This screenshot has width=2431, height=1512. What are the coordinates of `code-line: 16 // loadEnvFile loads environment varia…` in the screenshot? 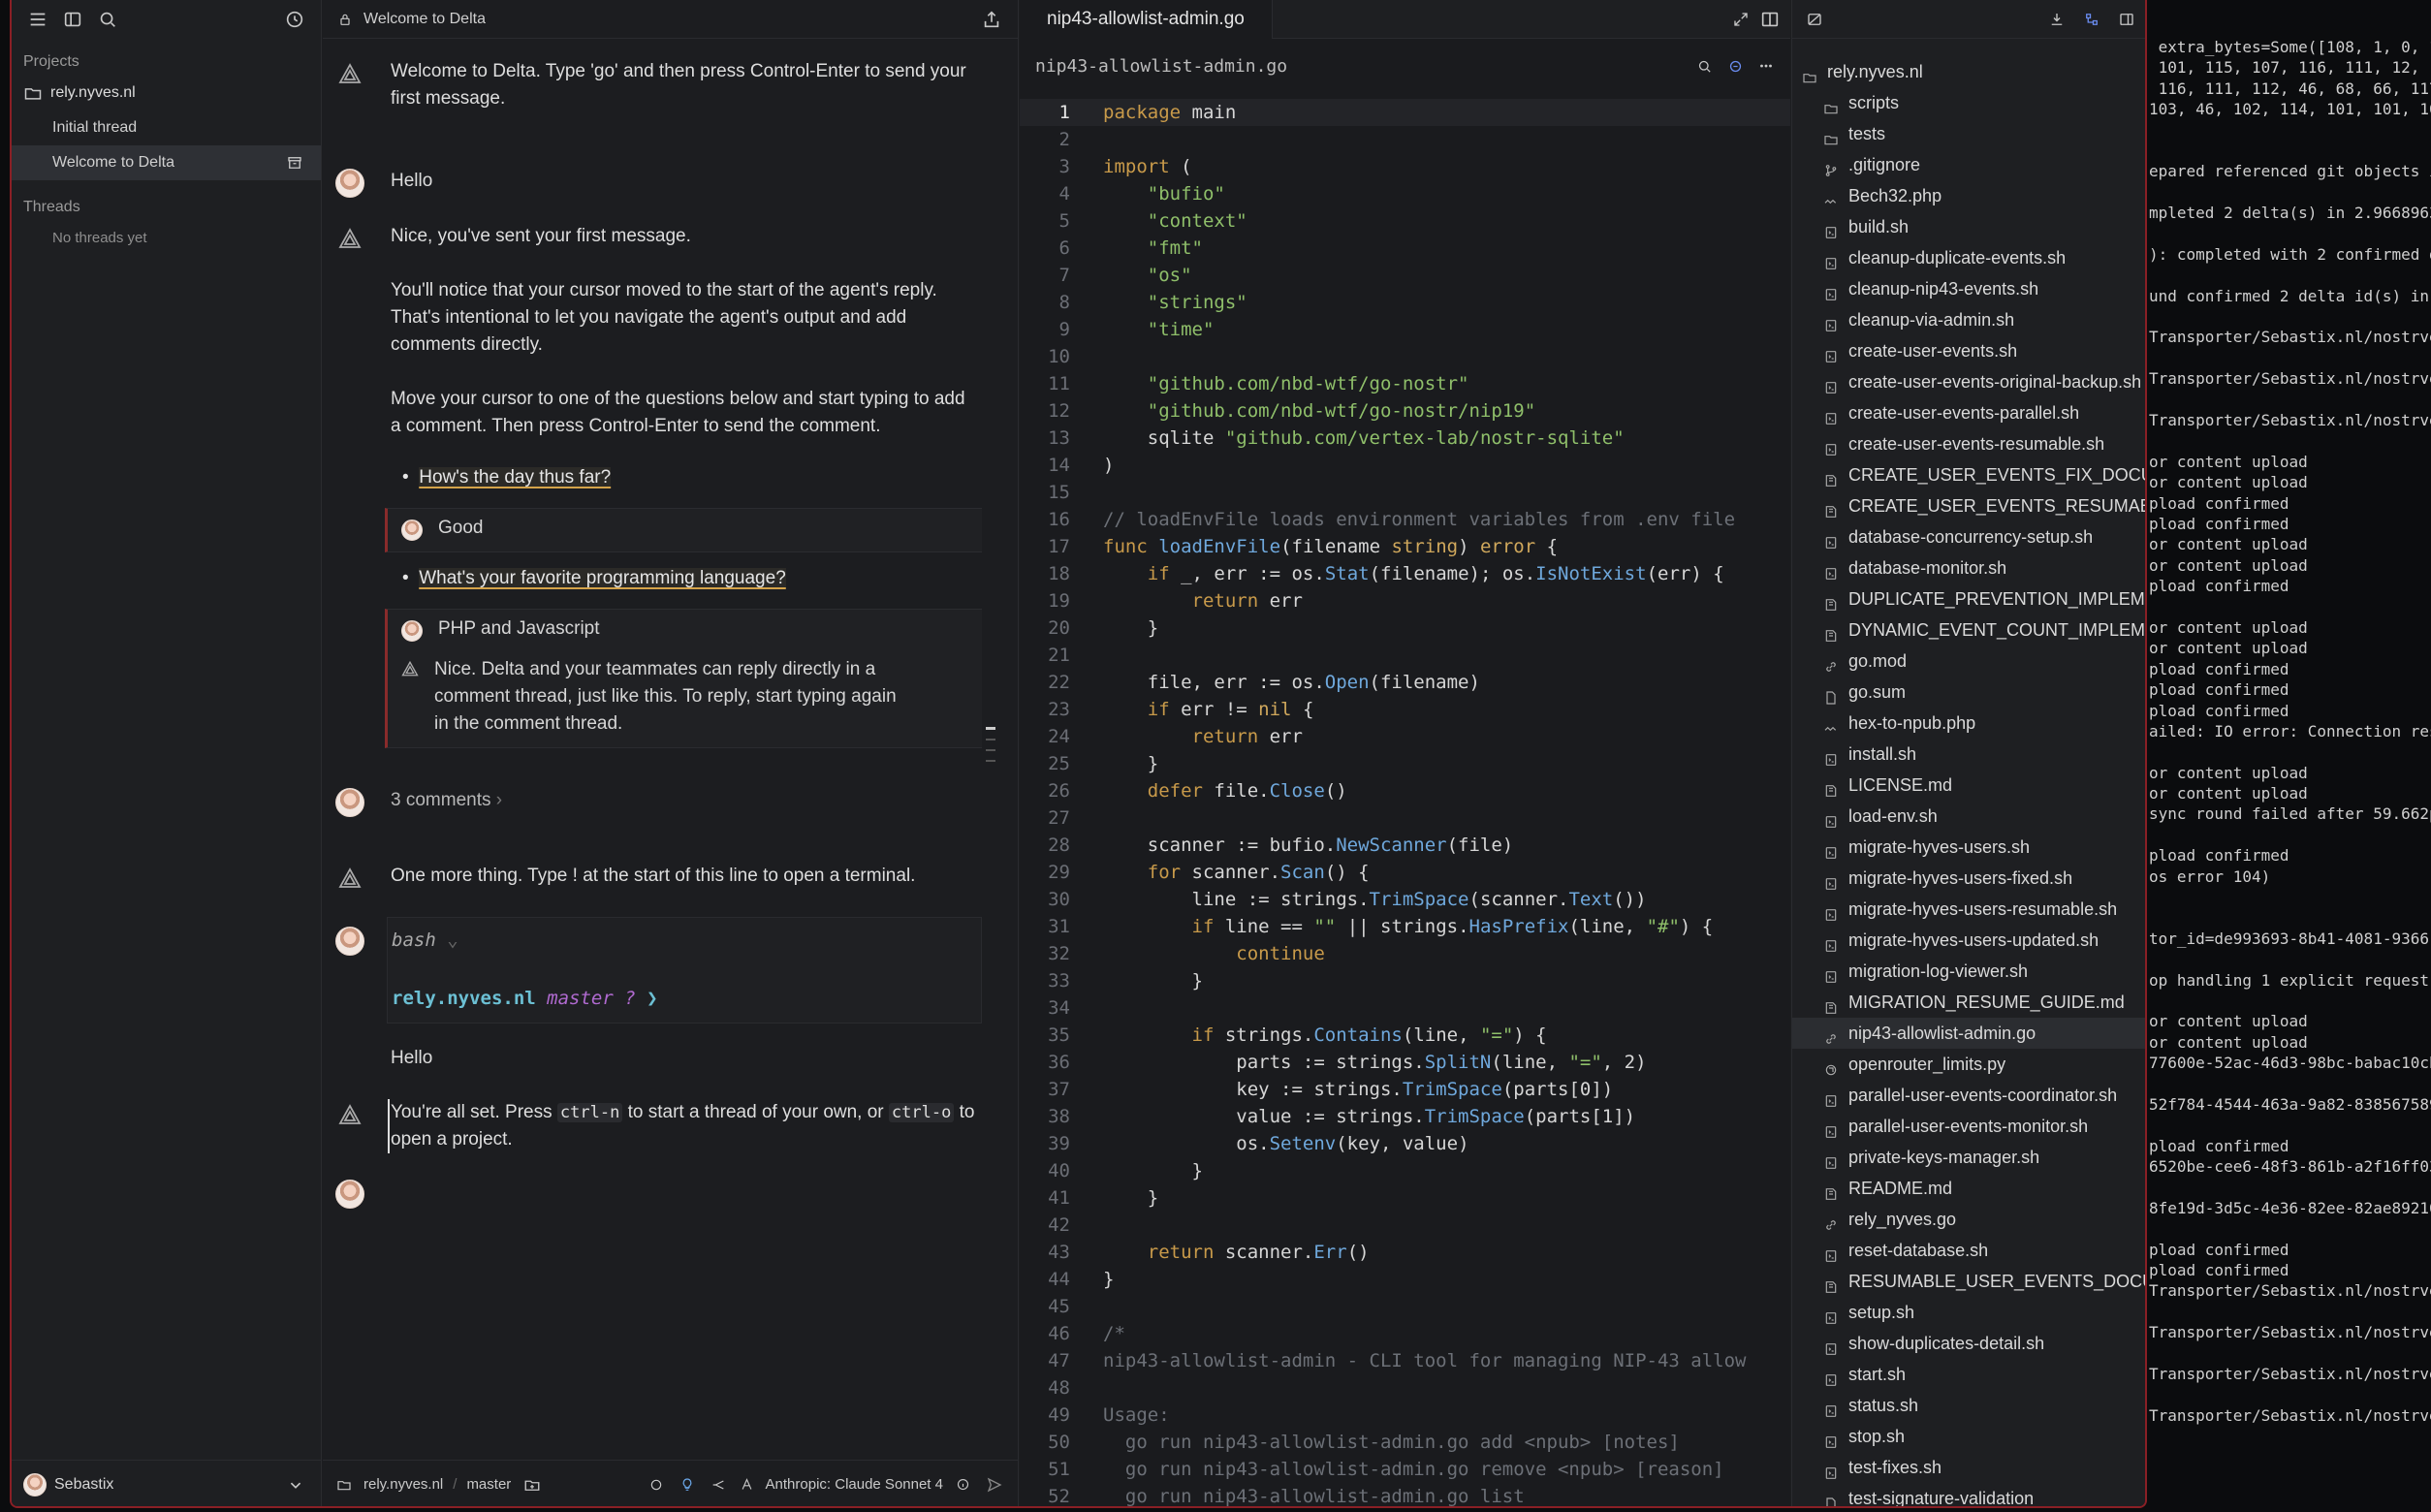 It's located at (1405, 519).